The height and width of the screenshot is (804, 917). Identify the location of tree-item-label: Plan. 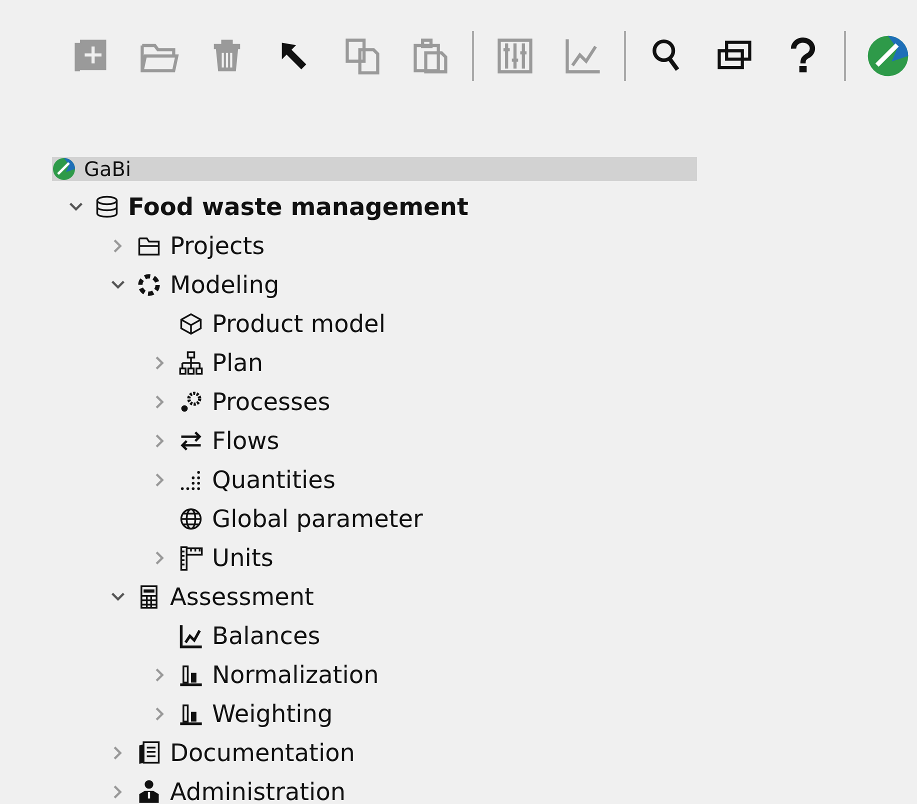
(238, 362).